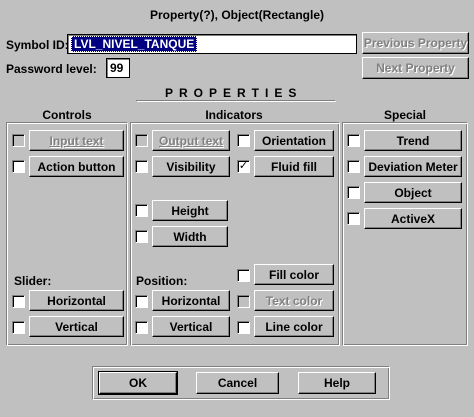 The width and height of the screenshot is (474, 417). Describe the element at coordinates (141, 140) in the screenshot. I see `output-text-checkbox` at that location.